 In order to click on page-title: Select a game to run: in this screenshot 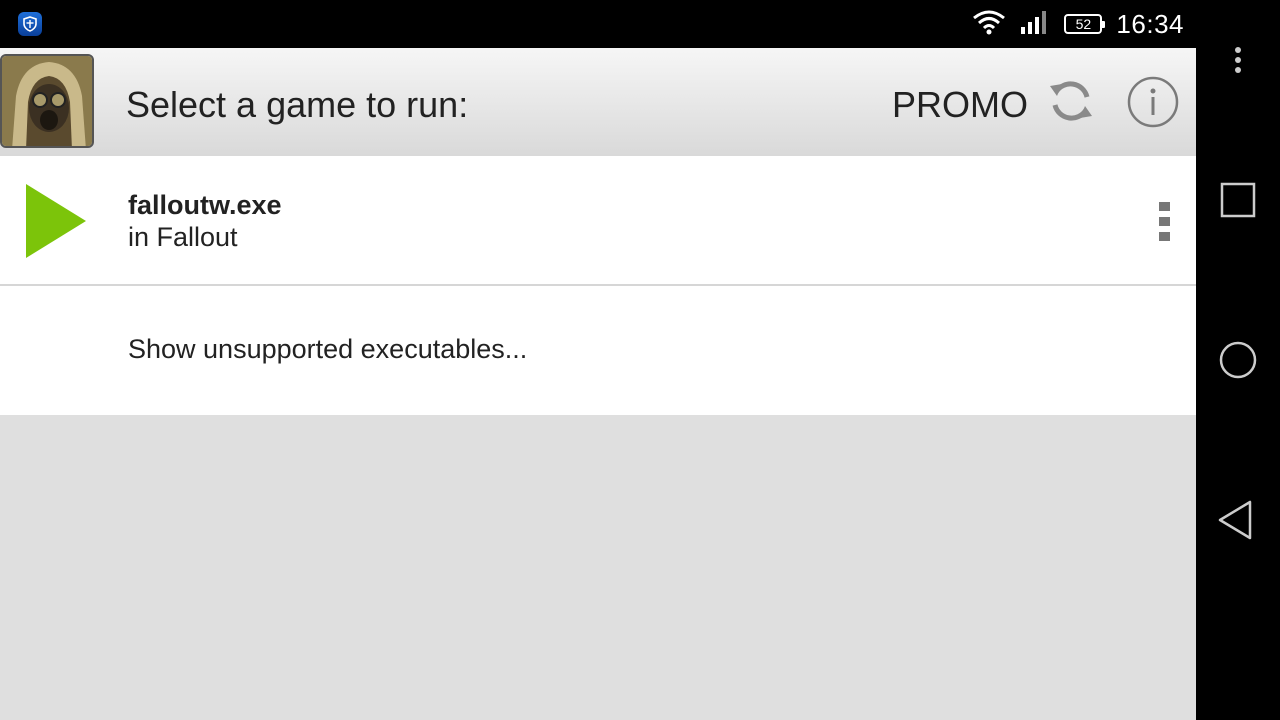, I will do `click(297, 104)`.